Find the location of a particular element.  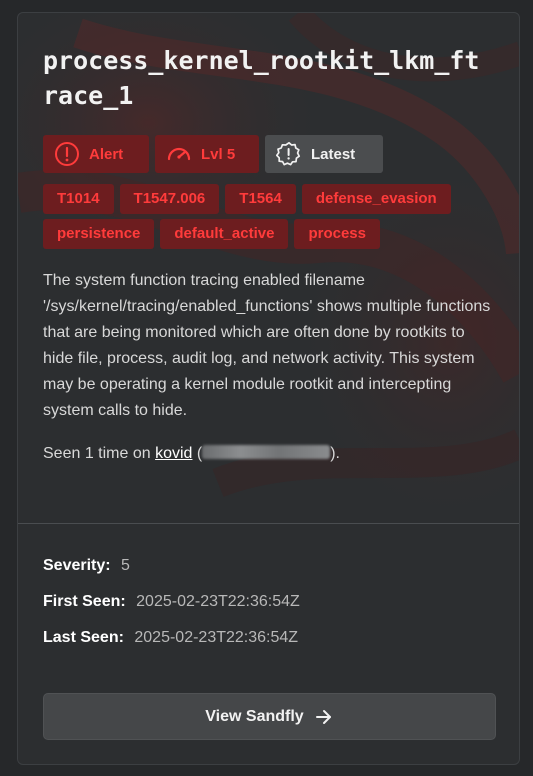

badge-alert-icon is located at coordinates (288, 153).